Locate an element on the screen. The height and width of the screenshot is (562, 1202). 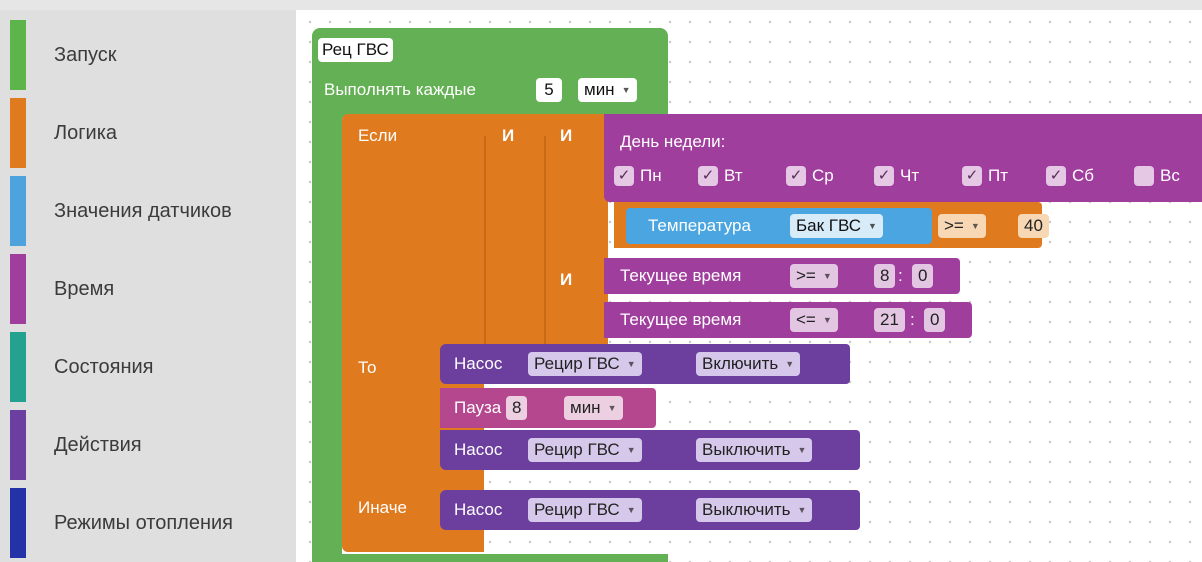
program-block-bottom is located at coordinates (490, 558).